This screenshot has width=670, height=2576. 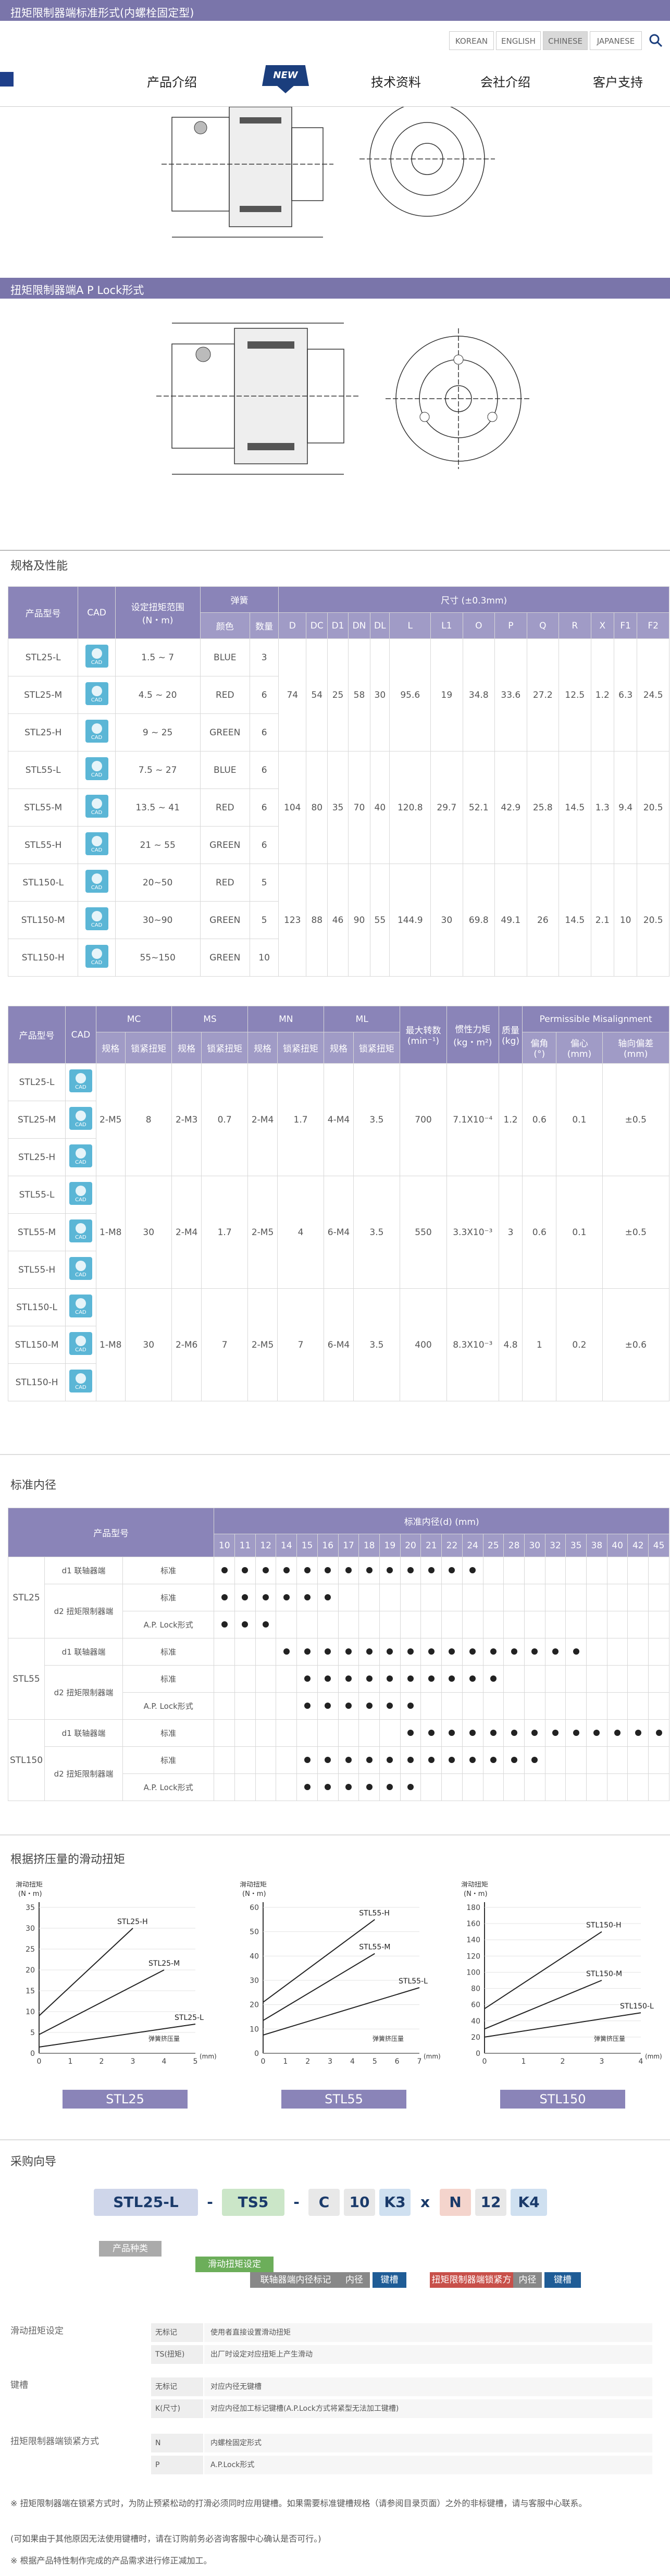 What do you see at coordinates (225, 1048) in the screenshot?
I see `th-lock-torque: 锁紧扭矩` at bounding box center [225, 1048].